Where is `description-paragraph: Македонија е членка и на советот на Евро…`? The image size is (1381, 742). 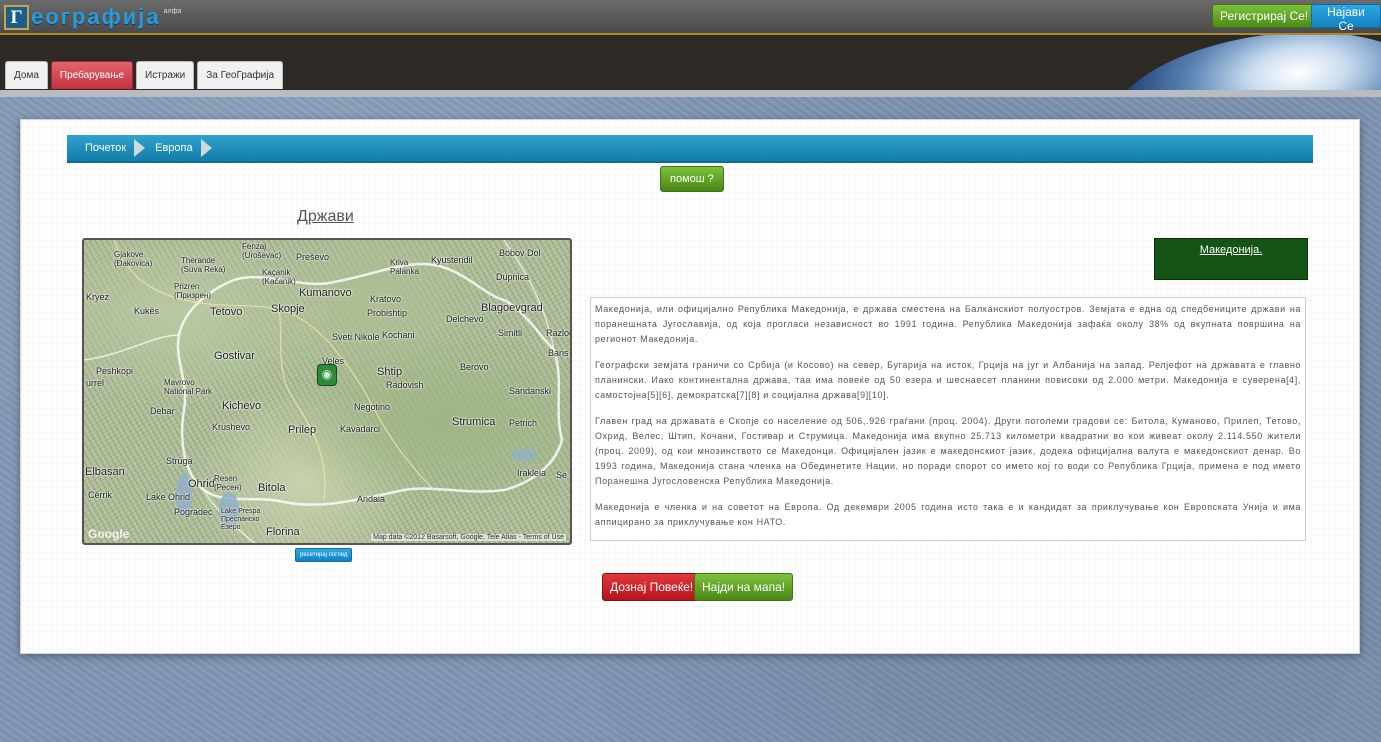 description-paragraph: Македонија е членка и на советот на Евро… is located at coordinates (948, 514).